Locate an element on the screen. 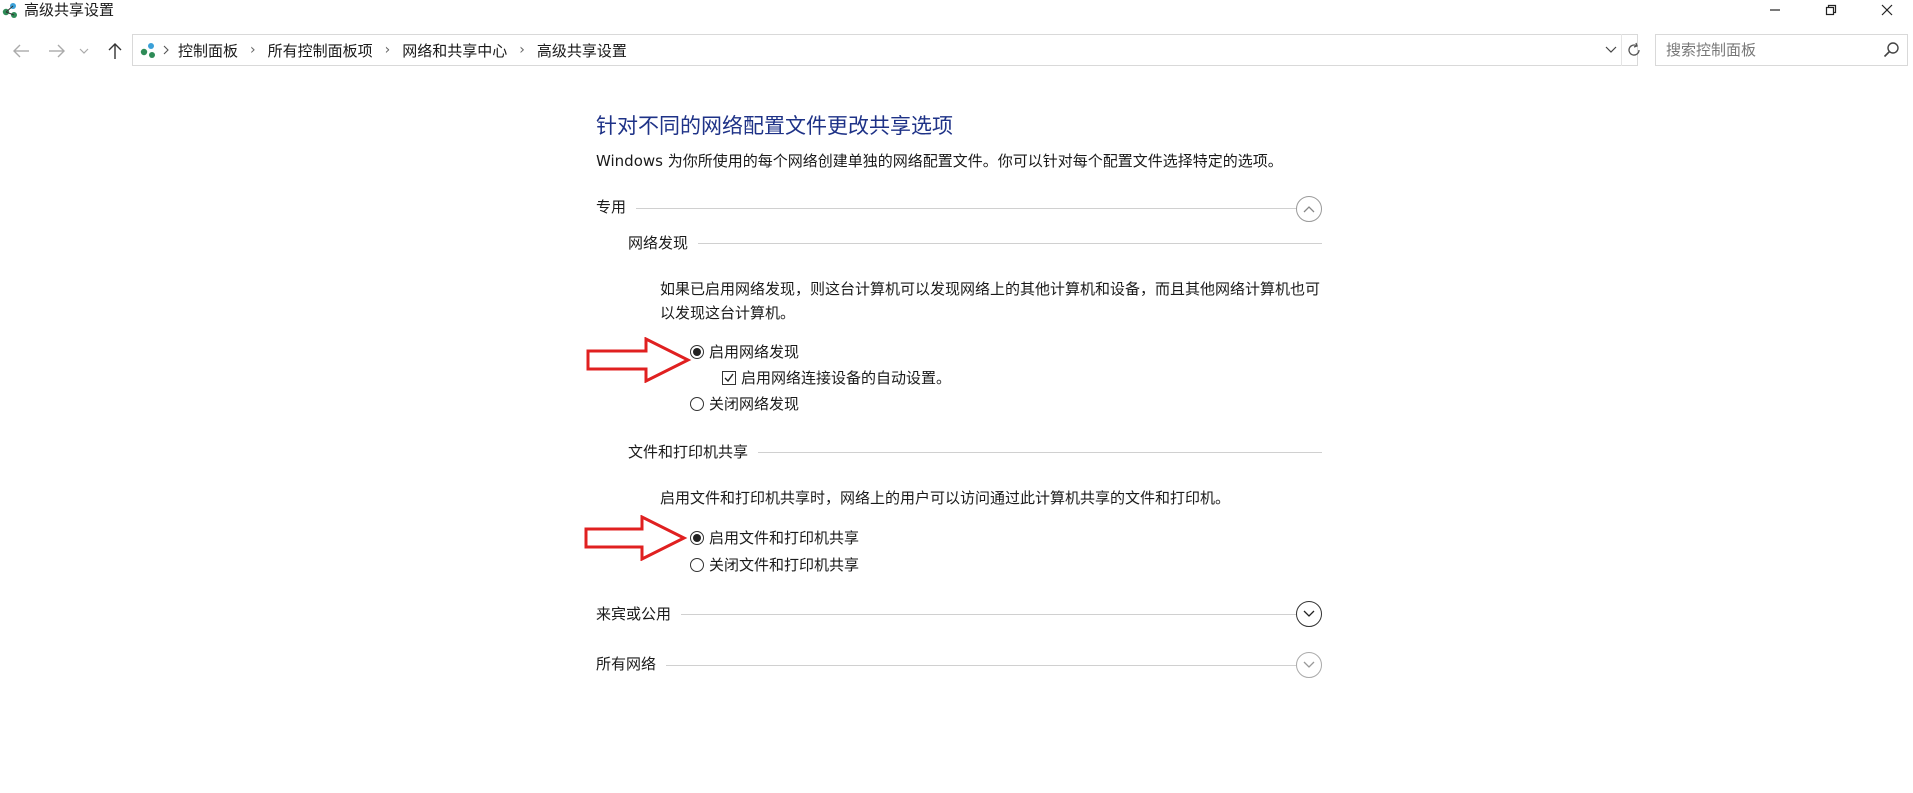 The image size is (1913, 793). checkbox-auto-setup is located at coordinates (729, 377).